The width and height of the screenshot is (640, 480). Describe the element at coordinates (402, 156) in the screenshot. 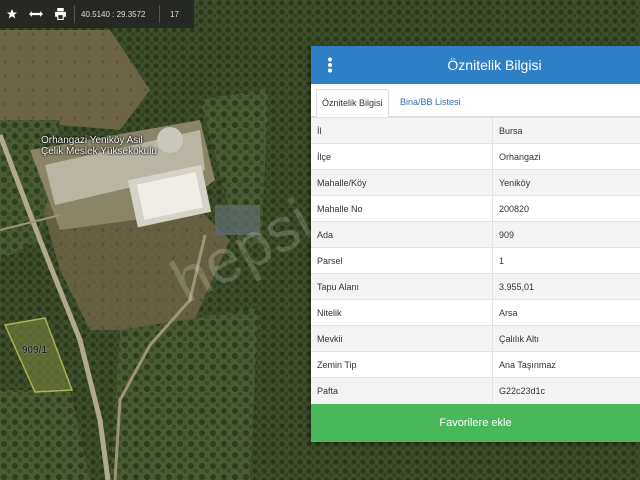

I see `attr-key: İlçe` at that location.